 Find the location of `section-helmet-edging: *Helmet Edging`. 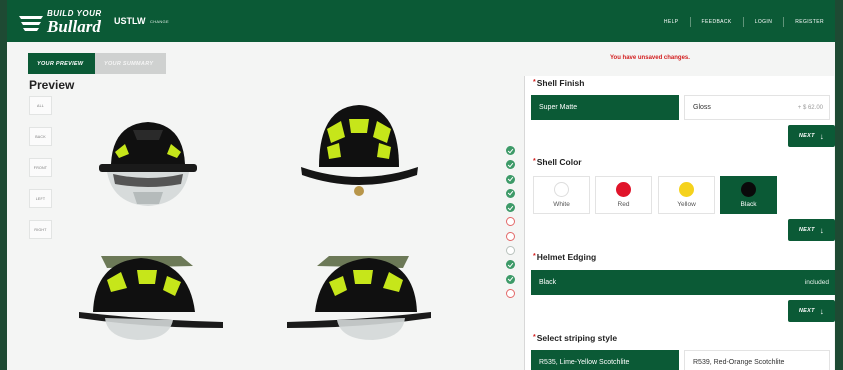

section-helmet-edging: *Helmet Edging is located at coordinates (564, 257).